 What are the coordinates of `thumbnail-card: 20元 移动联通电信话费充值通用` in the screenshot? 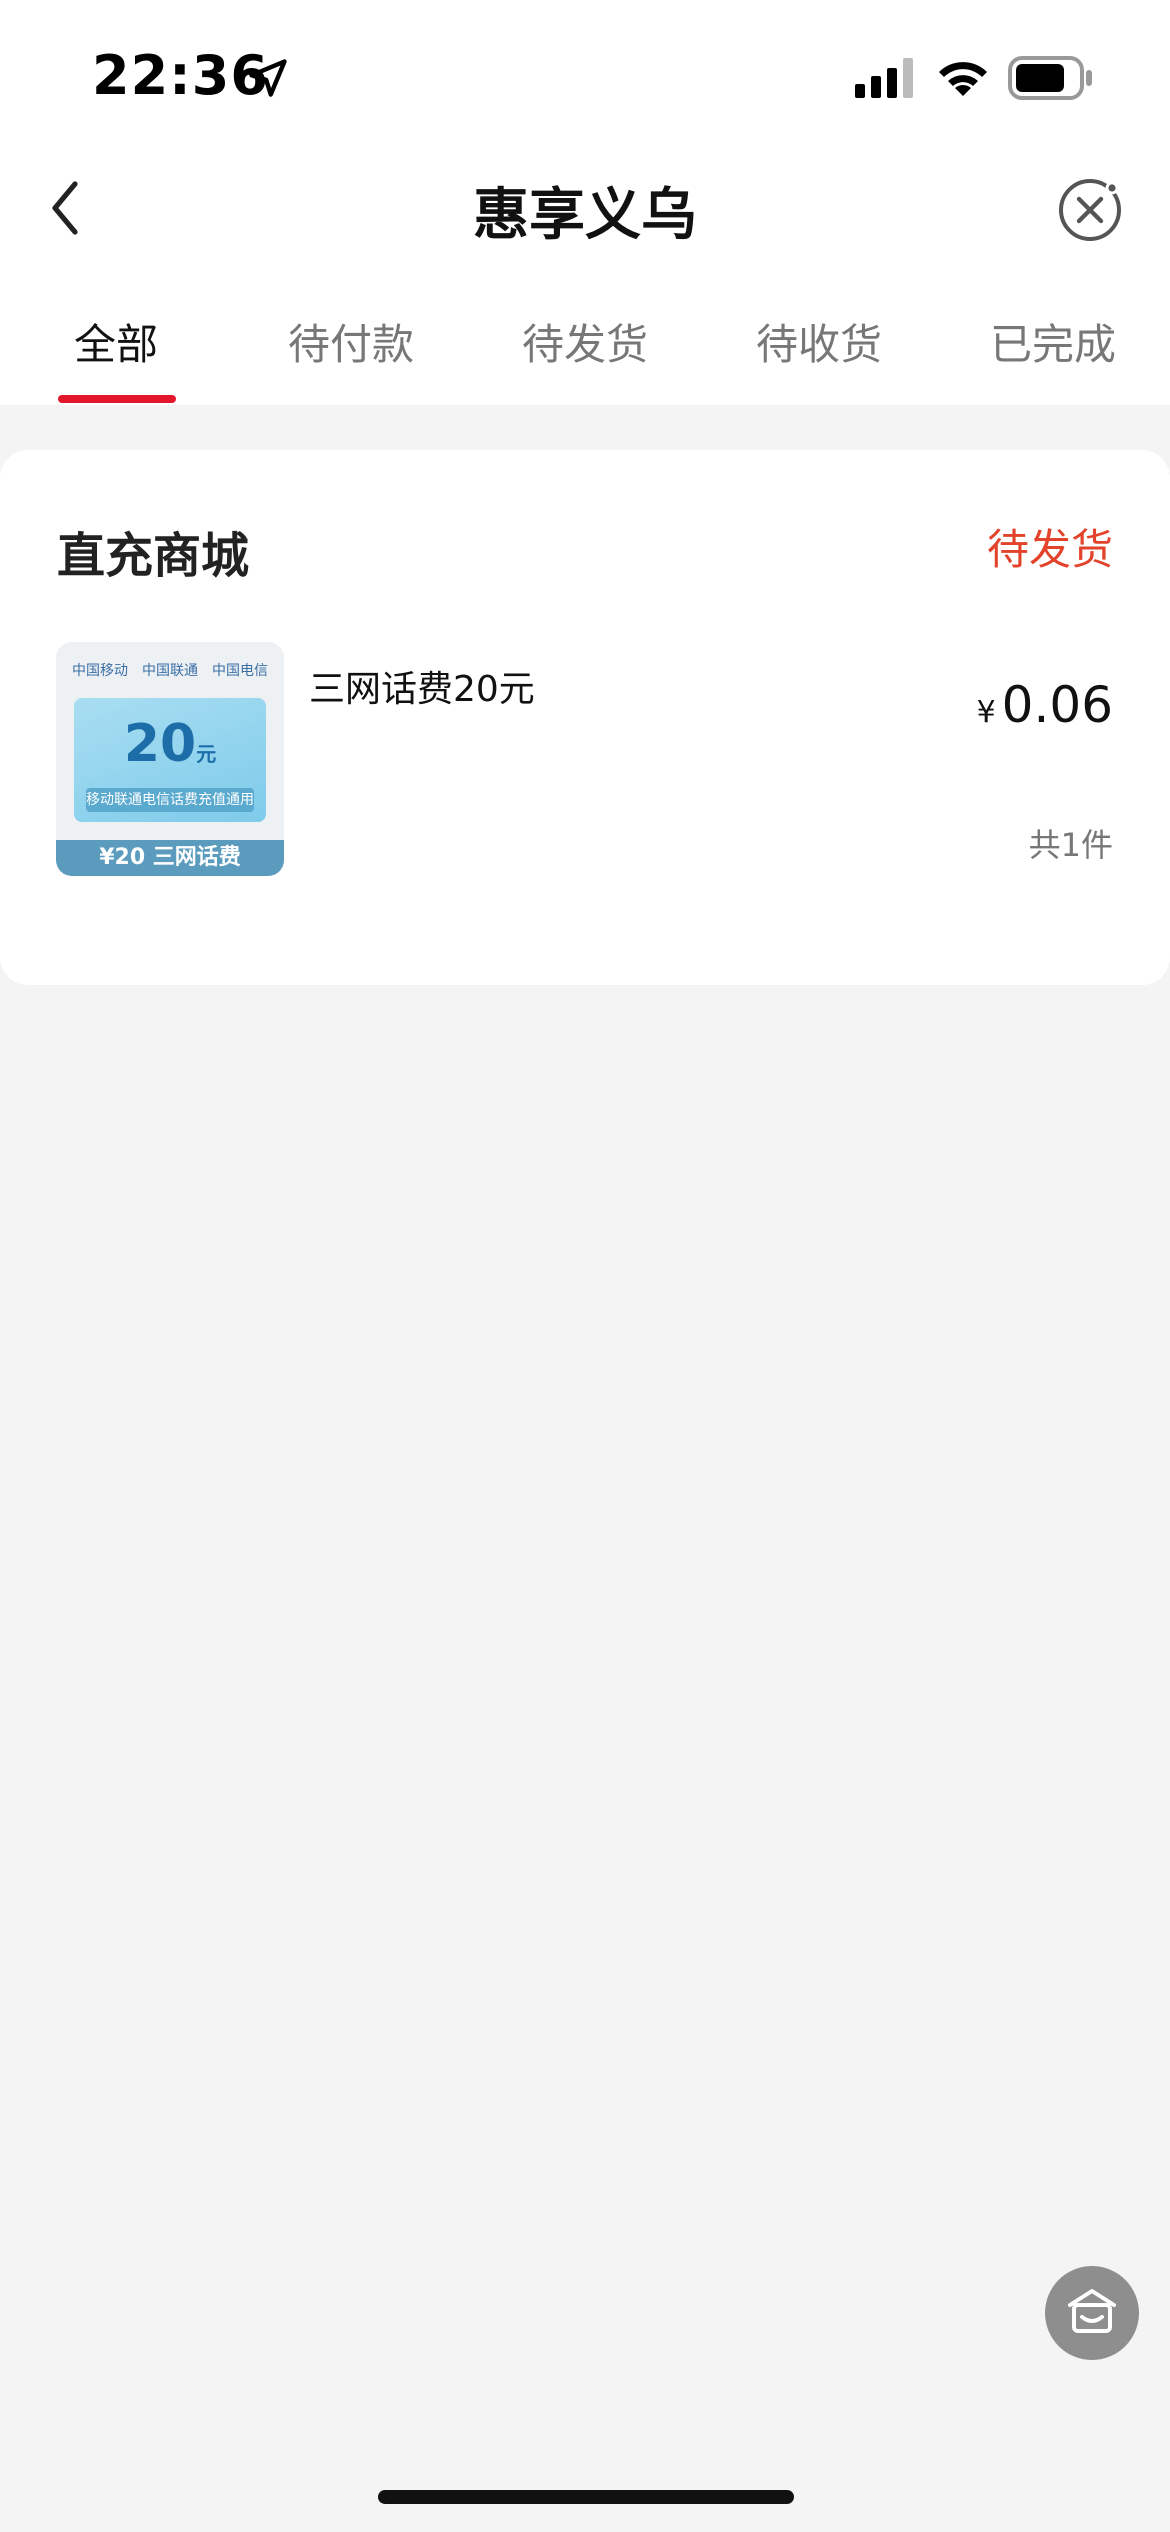 It's located at (170, 760).